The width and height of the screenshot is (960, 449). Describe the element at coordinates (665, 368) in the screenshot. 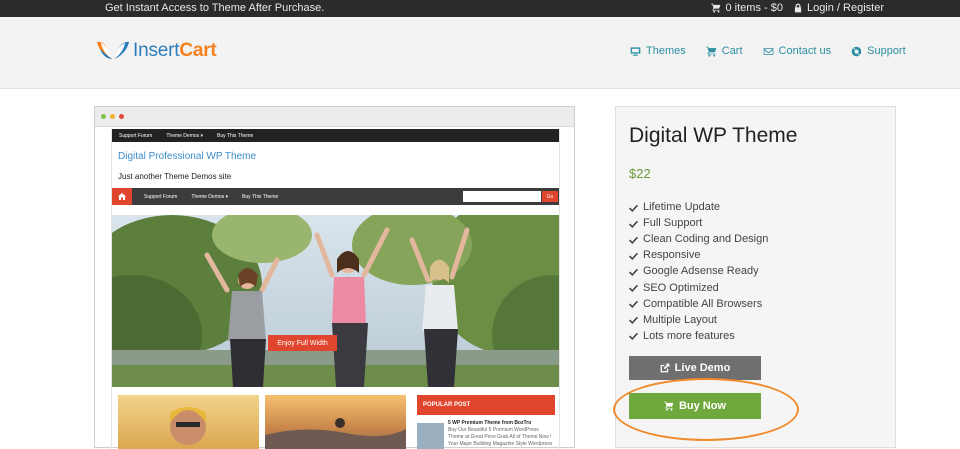

I see `external-link-icon` at that location.